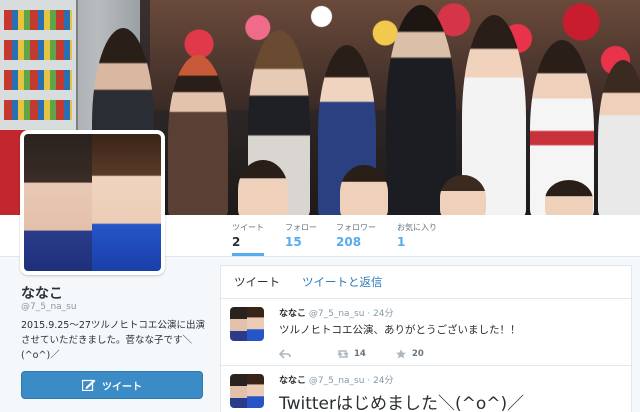 The height and width of the screenshot is (412, 640). I want to click on stat-following-value: 15, so click(293, 242).